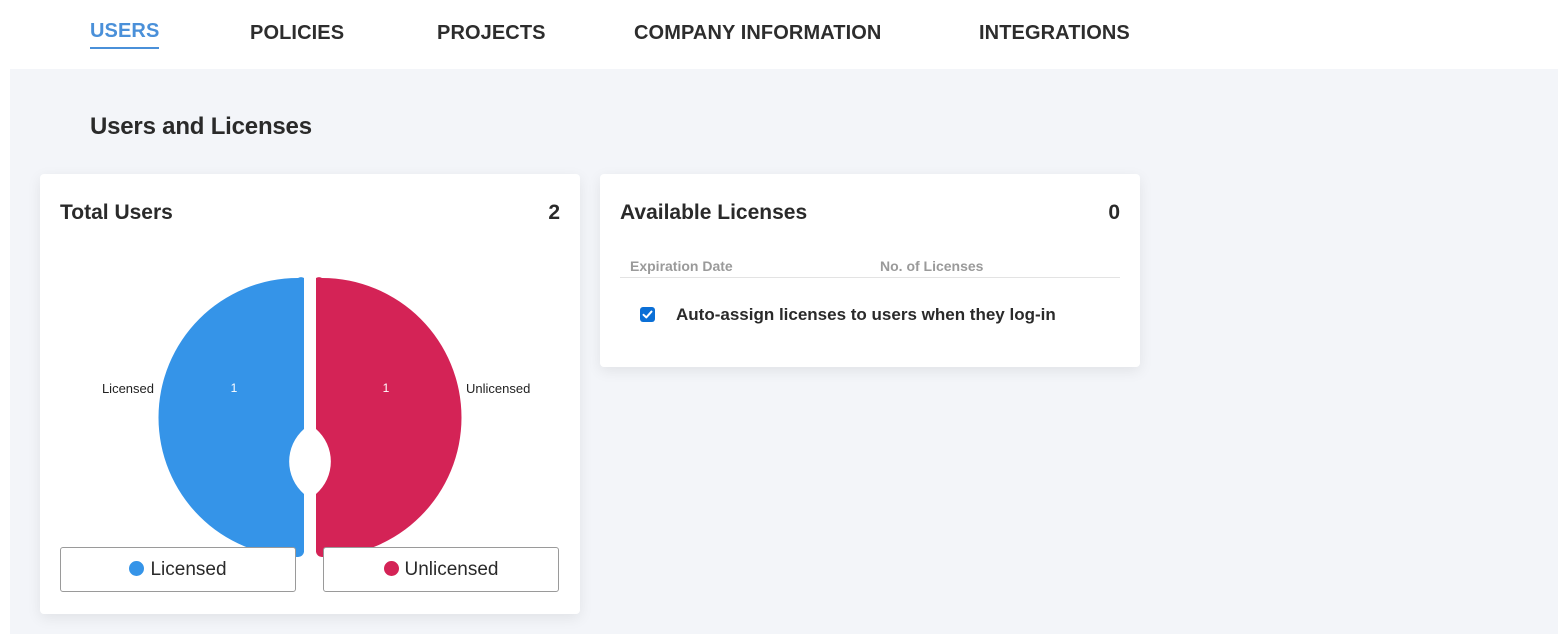  Describe the element at coordinates (451, 569) in the screenshot. I see `legend-unlicensed-label: Unlicensed` at that location.